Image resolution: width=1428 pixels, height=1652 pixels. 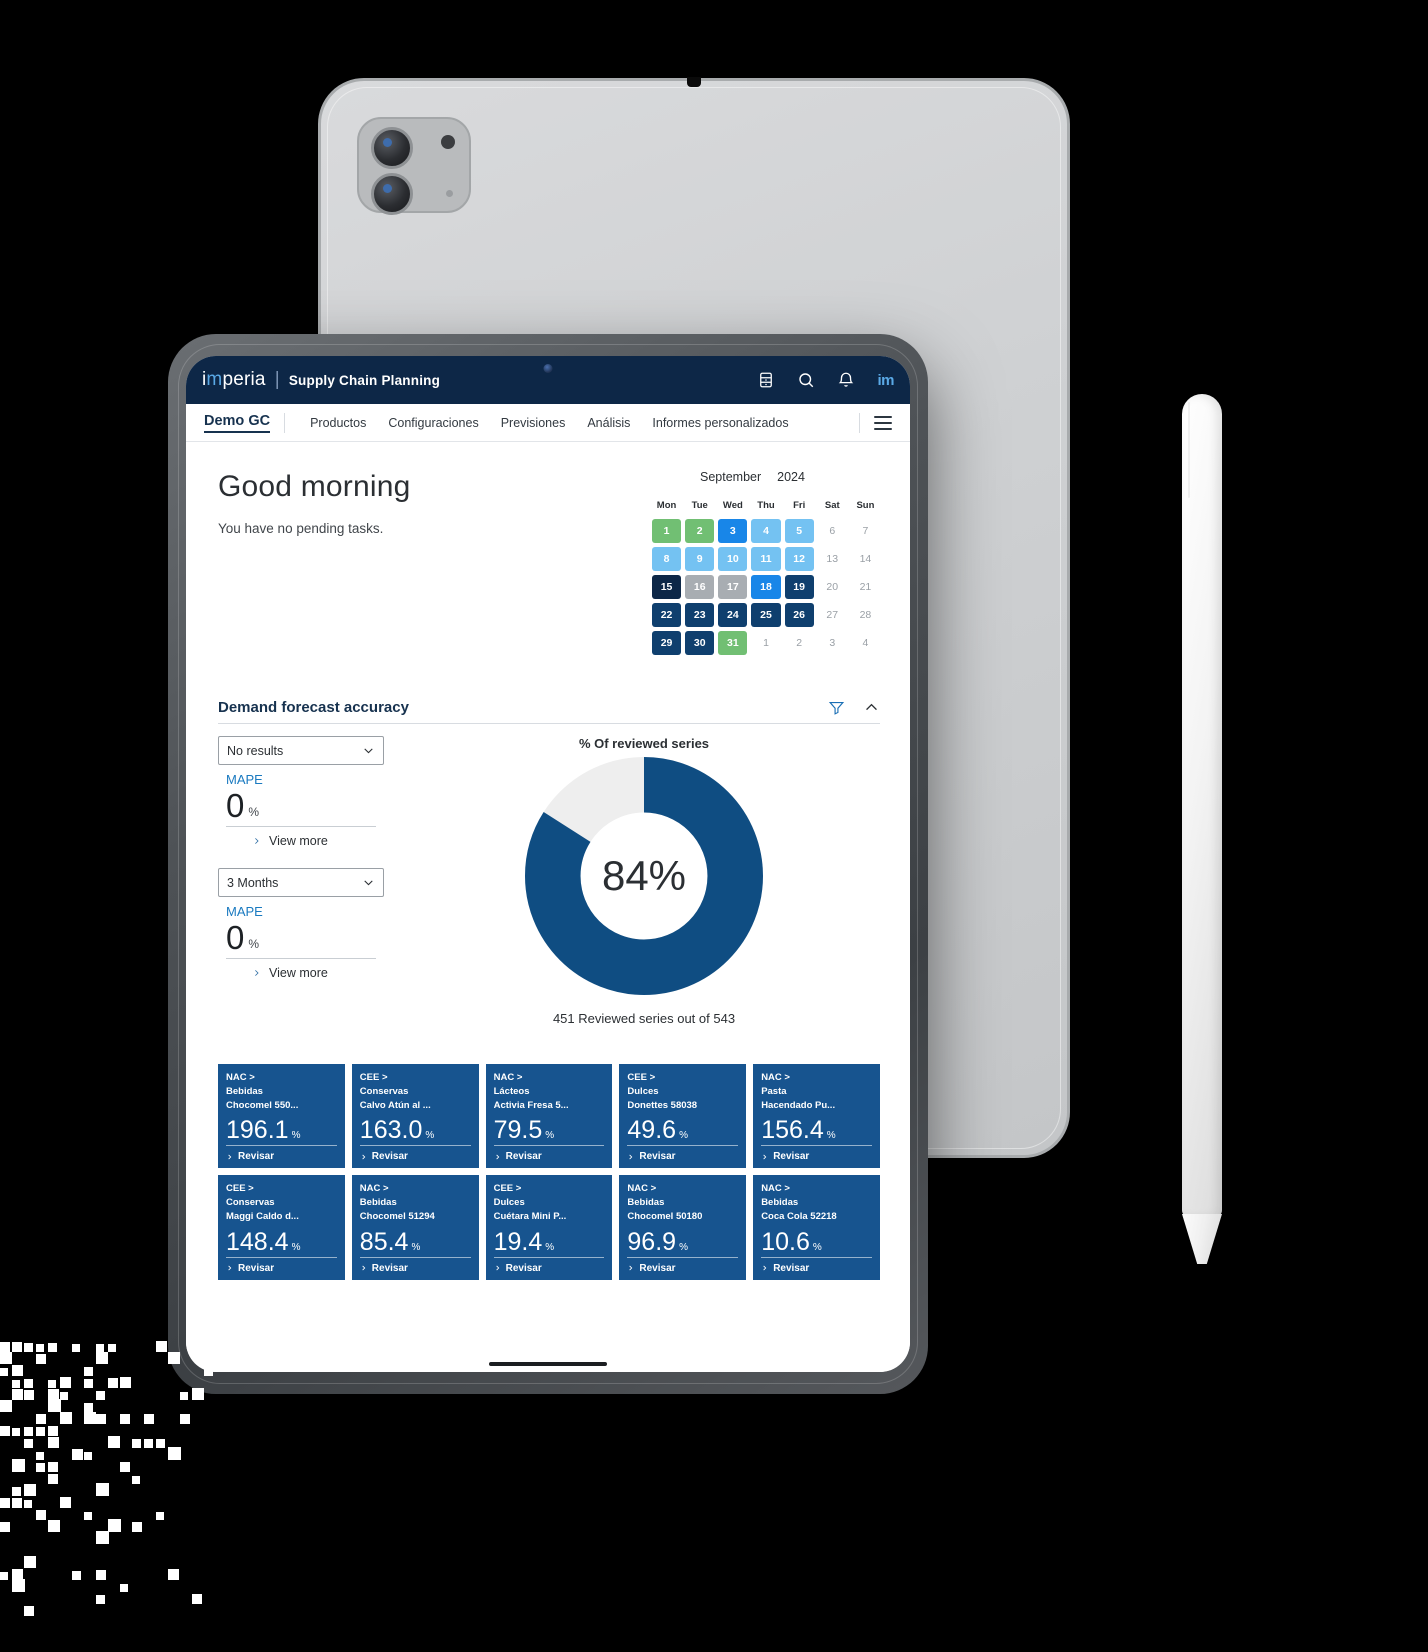 I want to click on calendar-day-cell: 24, so click(x=733, y=615).